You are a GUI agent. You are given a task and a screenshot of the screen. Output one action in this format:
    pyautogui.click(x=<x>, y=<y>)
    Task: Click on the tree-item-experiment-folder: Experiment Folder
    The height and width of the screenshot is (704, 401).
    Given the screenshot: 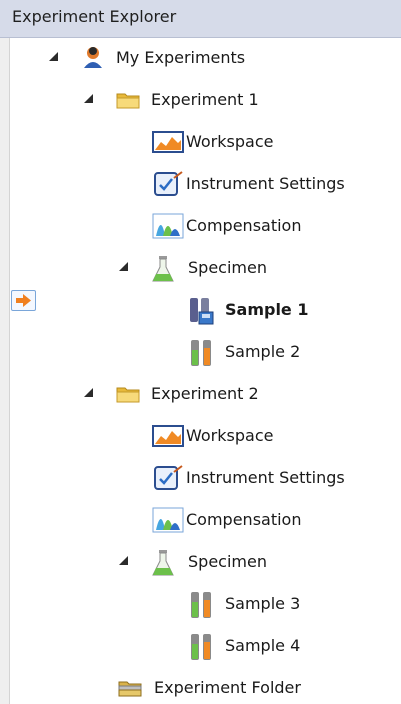 What is the action you would take?
    pyautogui.click(x=208, y=687)
    